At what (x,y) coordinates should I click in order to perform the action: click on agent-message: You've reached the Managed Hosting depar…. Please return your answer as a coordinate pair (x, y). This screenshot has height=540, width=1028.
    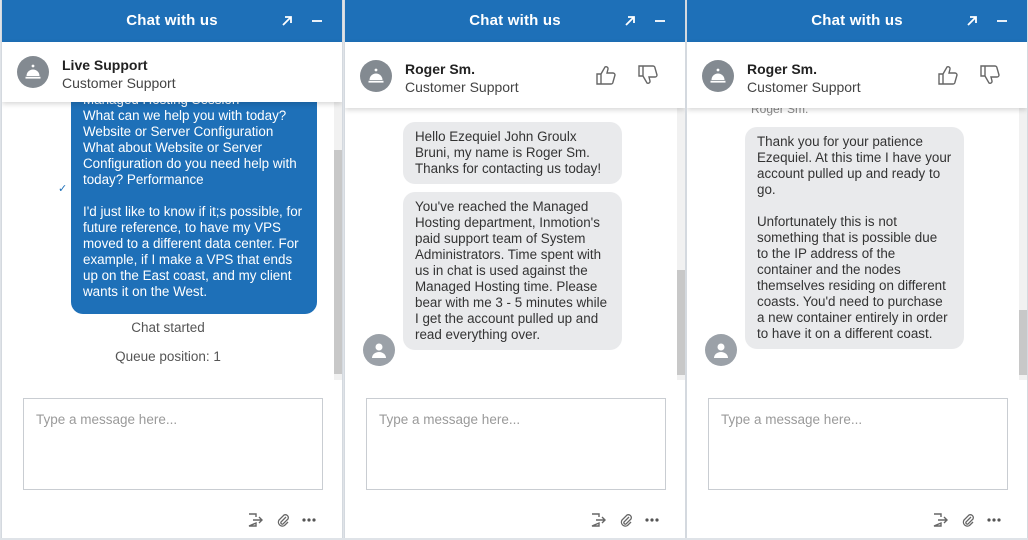
    Looking at the image, I should click on (512, 271).